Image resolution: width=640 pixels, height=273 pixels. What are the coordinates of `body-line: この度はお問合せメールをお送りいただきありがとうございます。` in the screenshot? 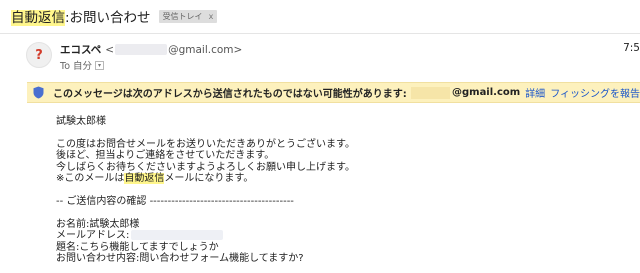 It's located at (205, 144).